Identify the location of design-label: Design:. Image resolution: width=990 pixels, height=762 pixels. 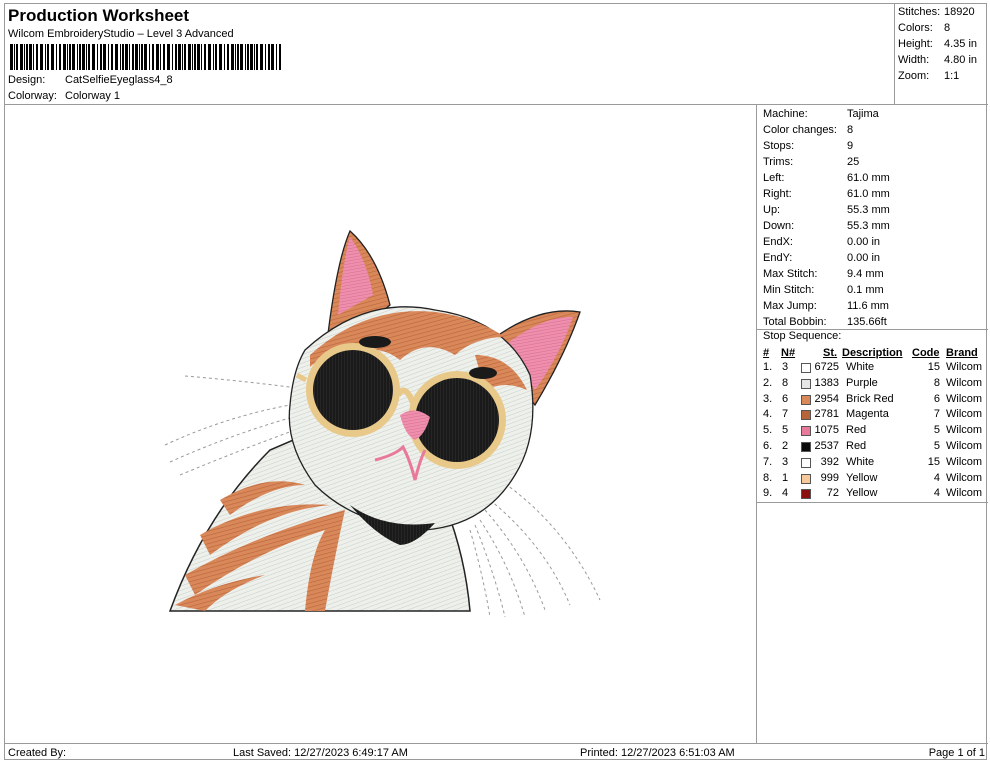
(27, 80).